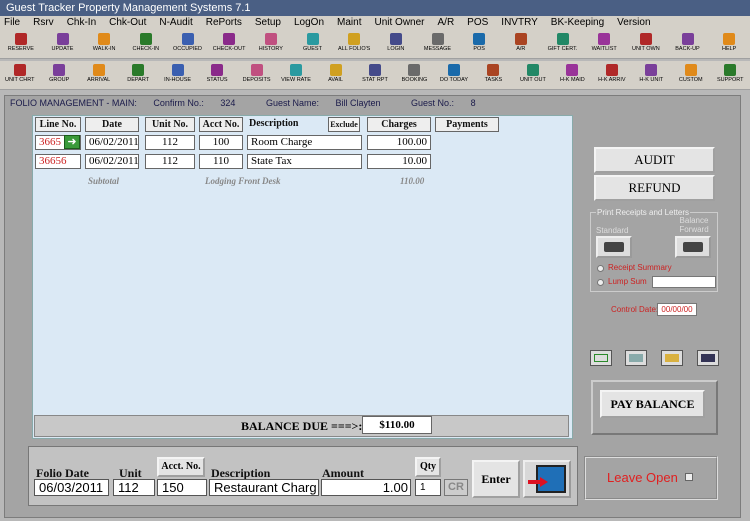  Describe the element at coordinates (270, 39) in the screenshot. I see `history-icon` at that location.